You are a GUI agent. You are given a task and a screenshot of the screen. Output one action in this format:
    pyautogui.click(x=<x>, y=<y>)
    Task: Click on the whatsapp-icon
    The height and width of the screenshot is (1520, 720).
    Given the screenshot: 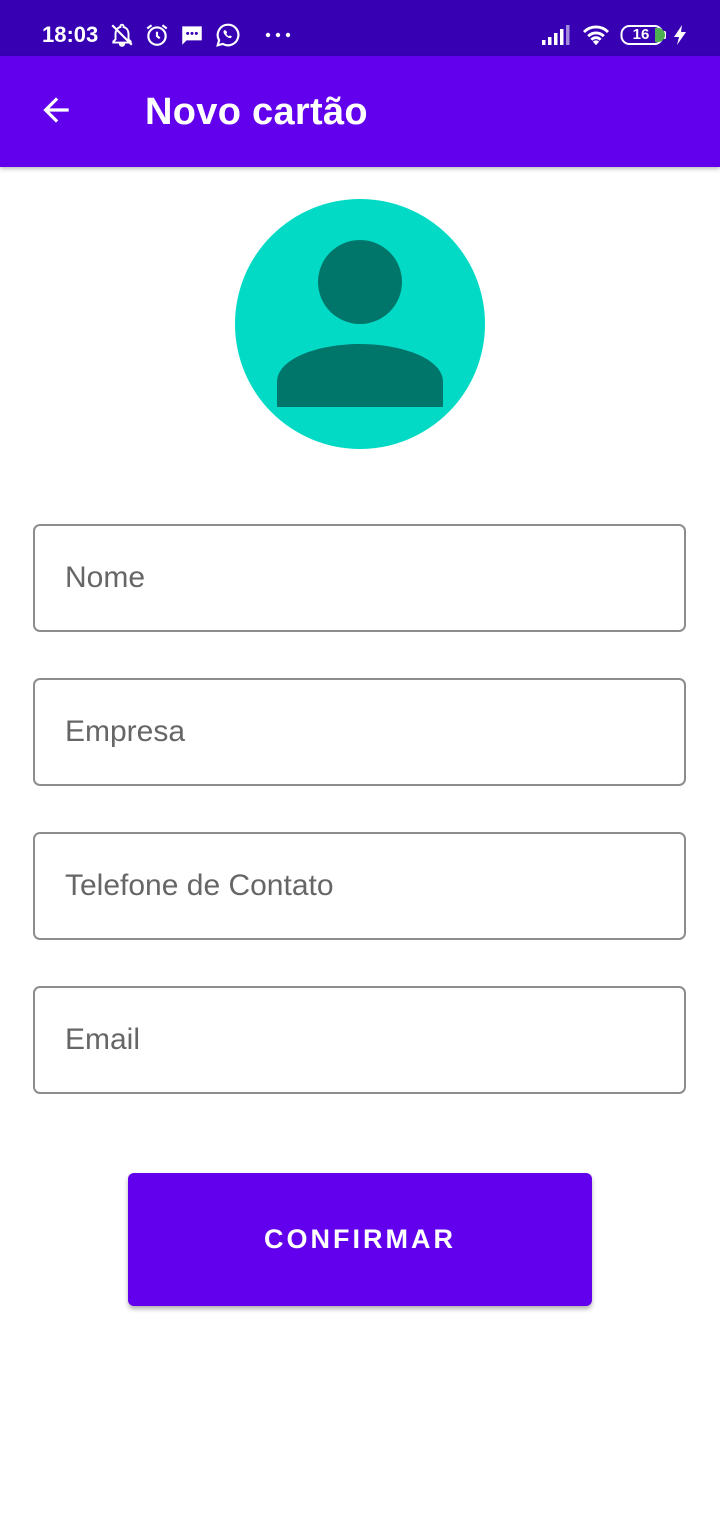 What is the action you would take?
    pyautogui.click(x=228, y=35)
    